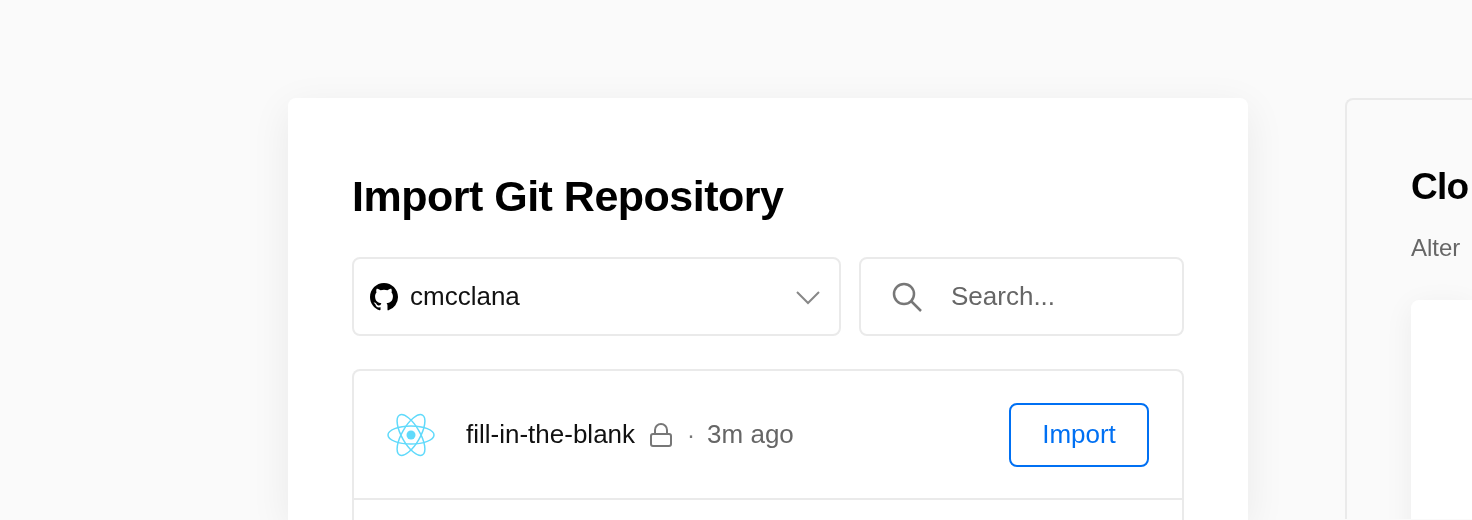  What do you see at coordinates (1436, 248) in the screenshot?
I see `section-subtitle: Alter` at bounding box center [1436, 248].